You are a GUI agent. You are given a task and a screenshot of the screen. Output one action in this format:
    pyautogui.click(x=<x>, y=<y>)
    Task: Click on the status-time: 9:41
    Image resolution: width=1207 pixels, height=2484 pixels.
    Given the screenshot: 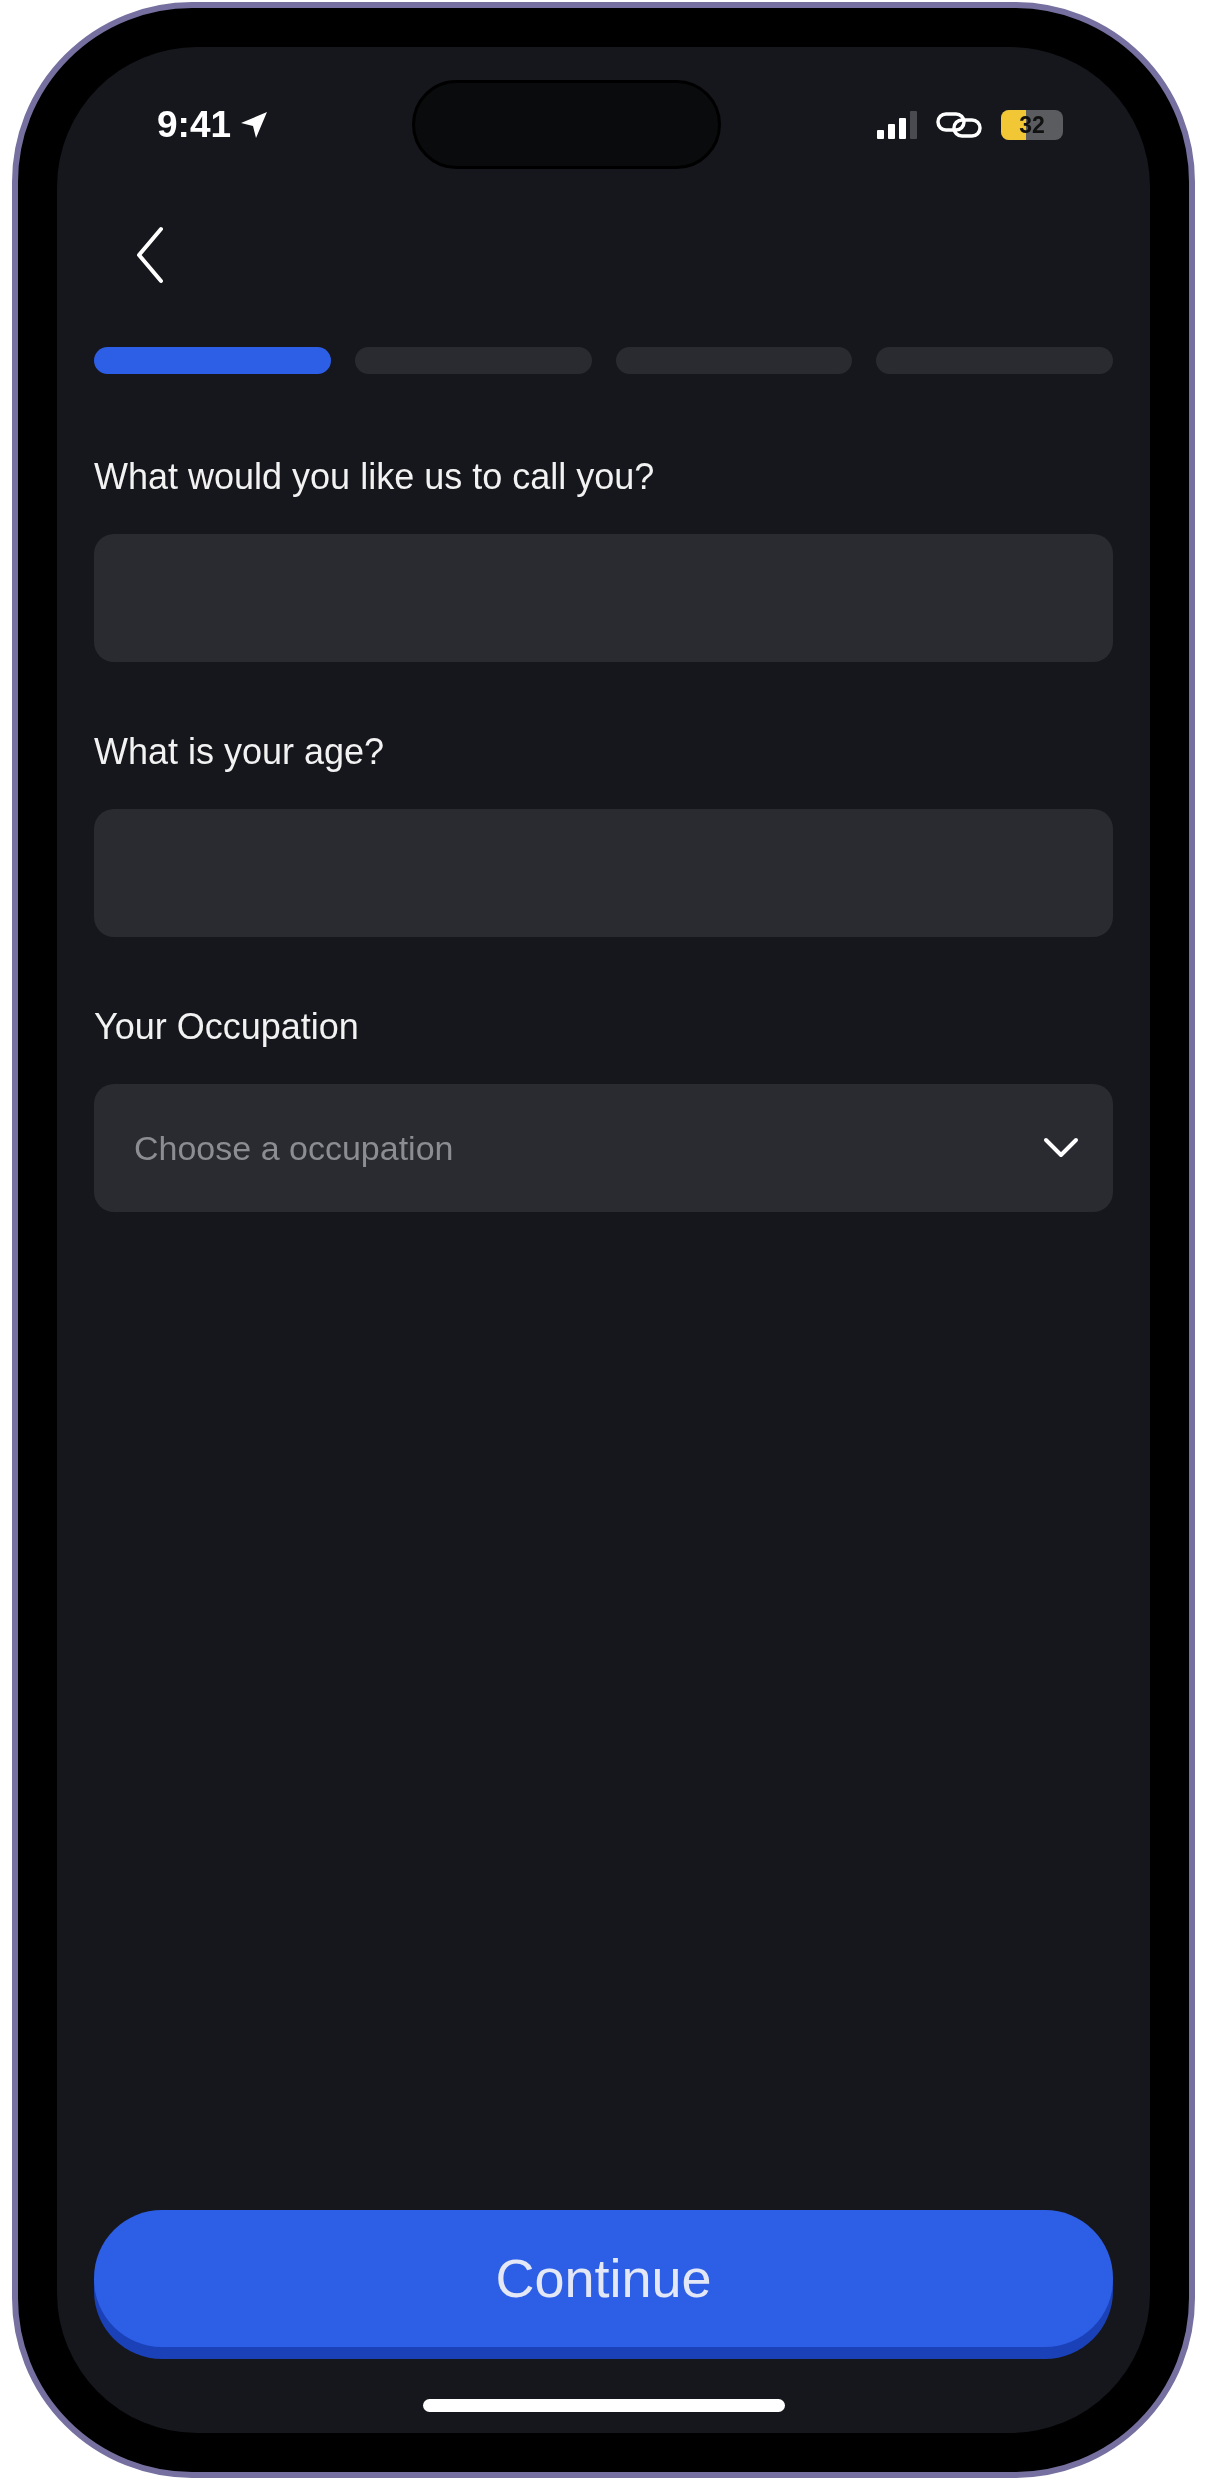 What is the action you would take?
    pyautogui.click(x=194, y=125)
    